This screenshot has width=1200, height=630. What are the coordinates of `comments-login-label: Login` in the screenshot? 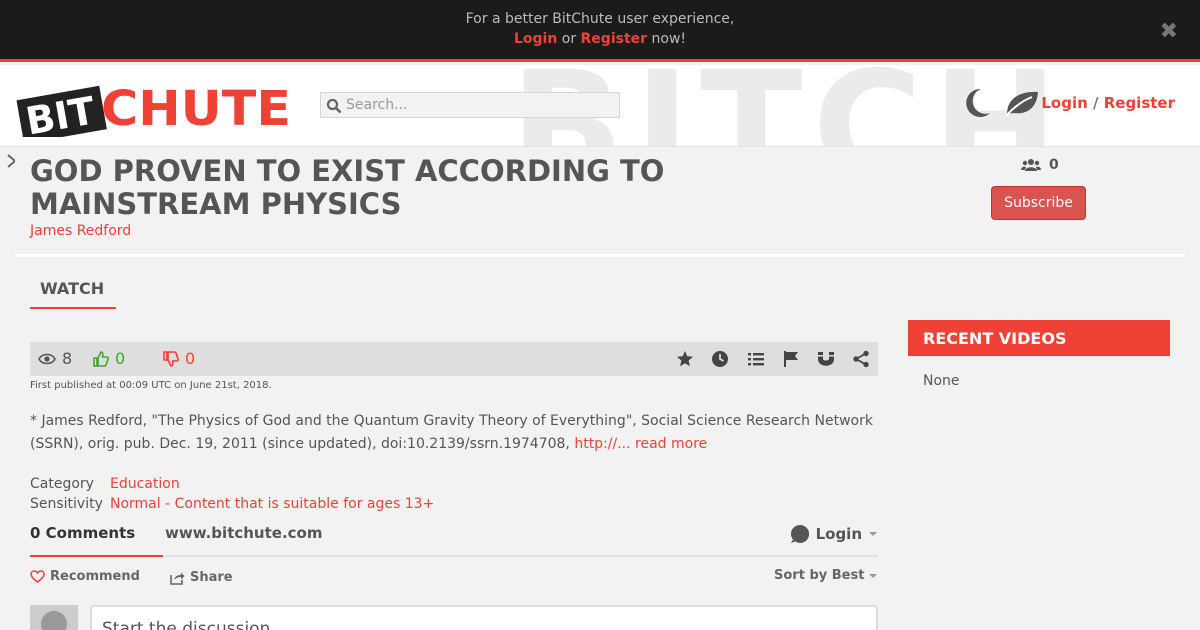 It's located at (838, 534).